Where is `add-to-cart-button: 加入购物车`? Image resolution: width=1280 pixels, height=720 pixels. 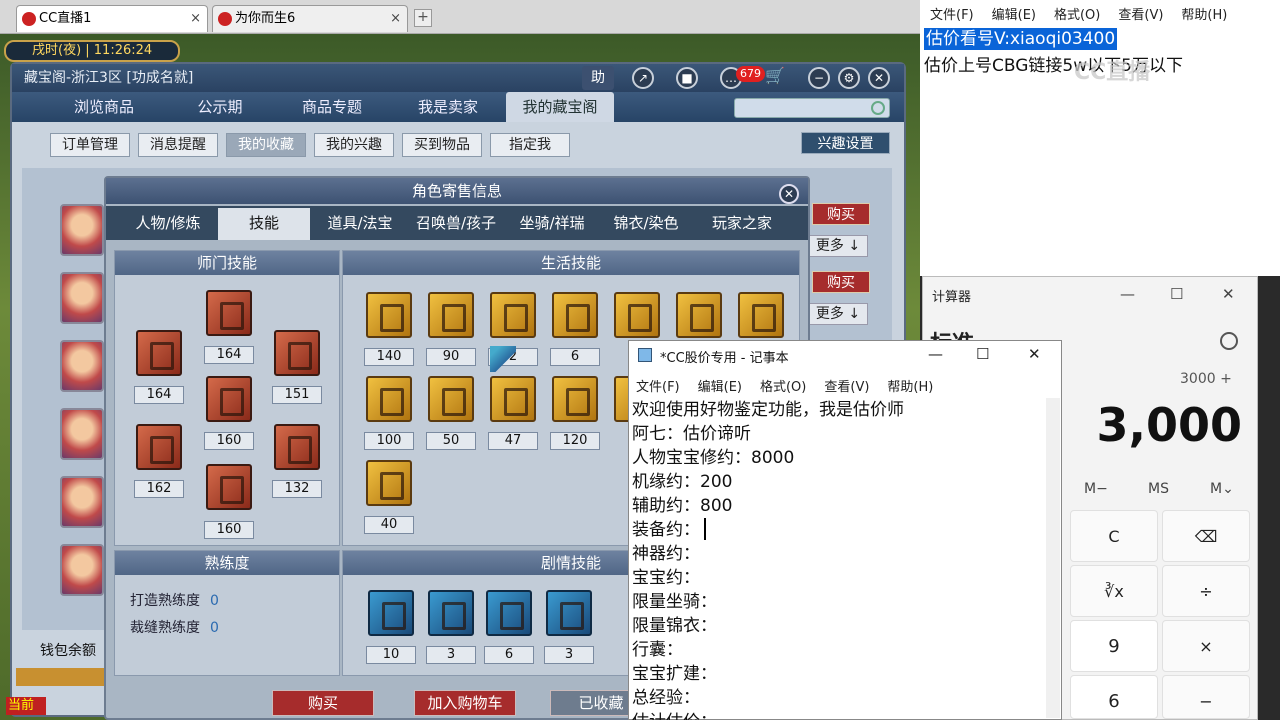 add-to-cart-button: 加入购物车 is located at coordinates (465, 703).